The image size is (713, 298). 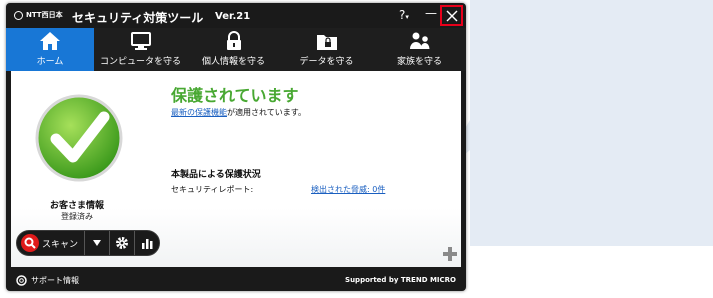 I want to click on folder-lock-icon, so click(x=326, y=42).